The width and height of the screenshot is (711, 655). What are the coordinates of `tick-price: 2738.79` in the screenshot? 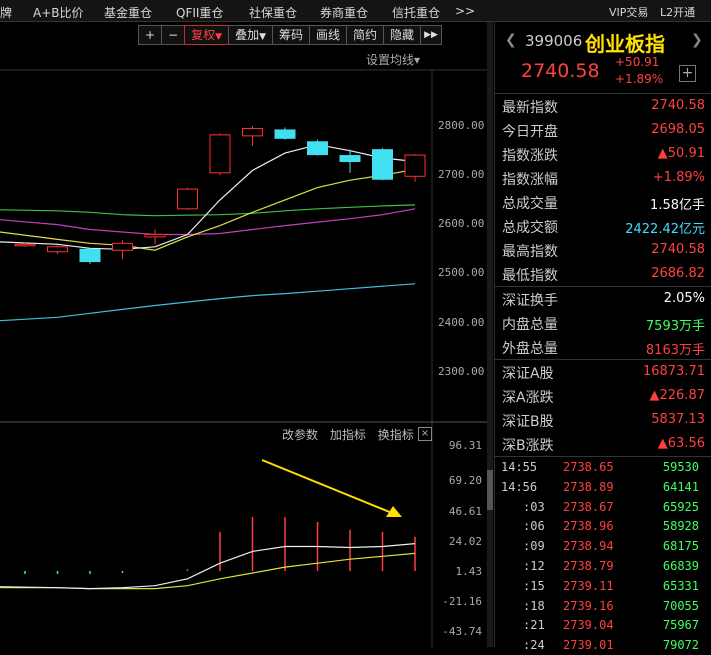 It's located at (588, 565).